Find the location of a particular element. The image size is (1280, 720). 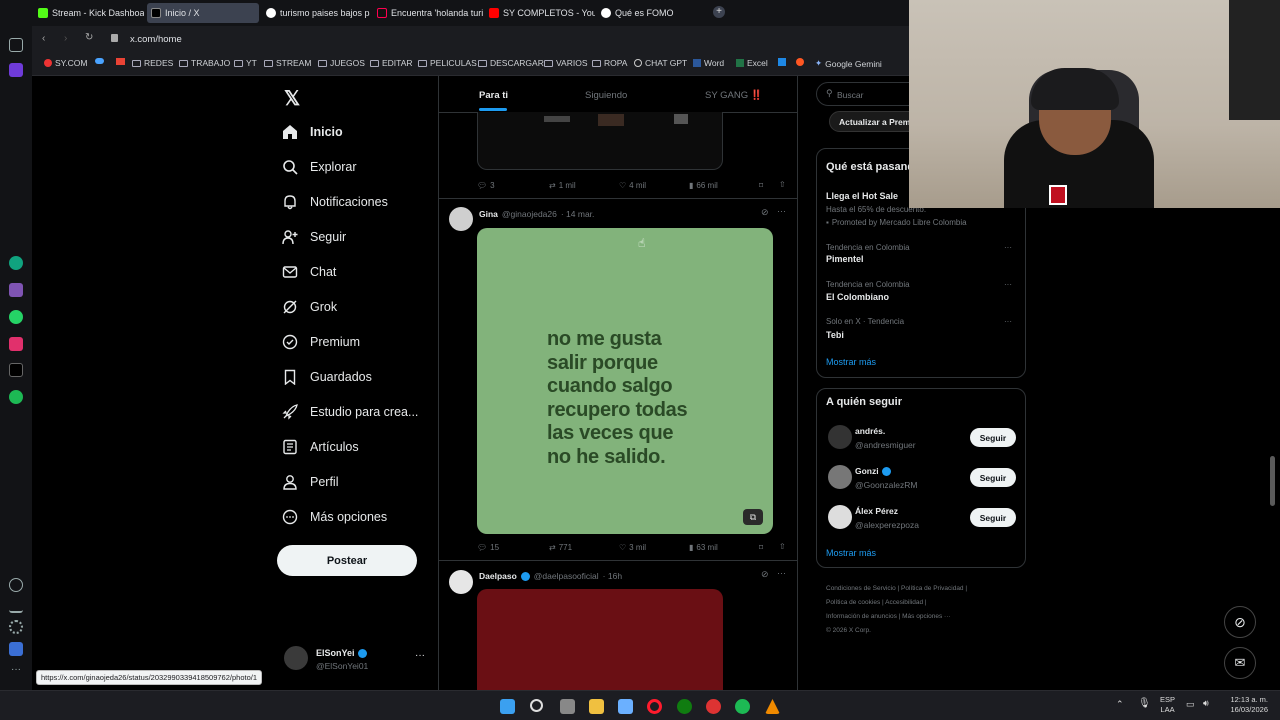

promo-title: Llega el Hot Sale is located at coordinates (862, 196).